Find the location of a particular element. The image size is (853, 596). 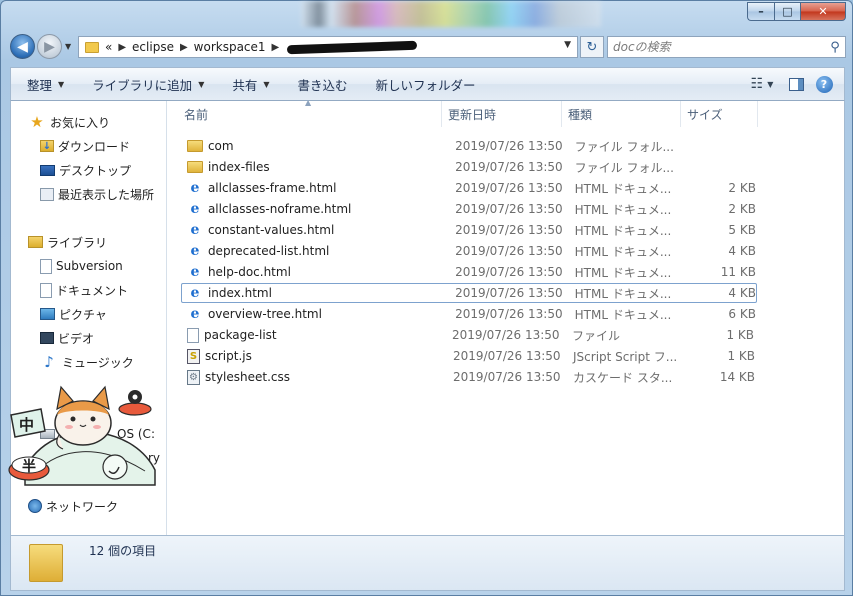

preview-pane-glyph is located at coordinates (796, 84).